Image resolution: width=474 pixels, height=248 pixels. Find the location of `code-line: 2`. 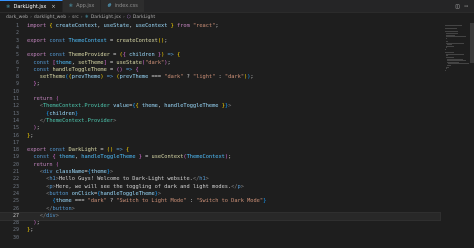

code-line: 2 is located at coordinates (220, 33).